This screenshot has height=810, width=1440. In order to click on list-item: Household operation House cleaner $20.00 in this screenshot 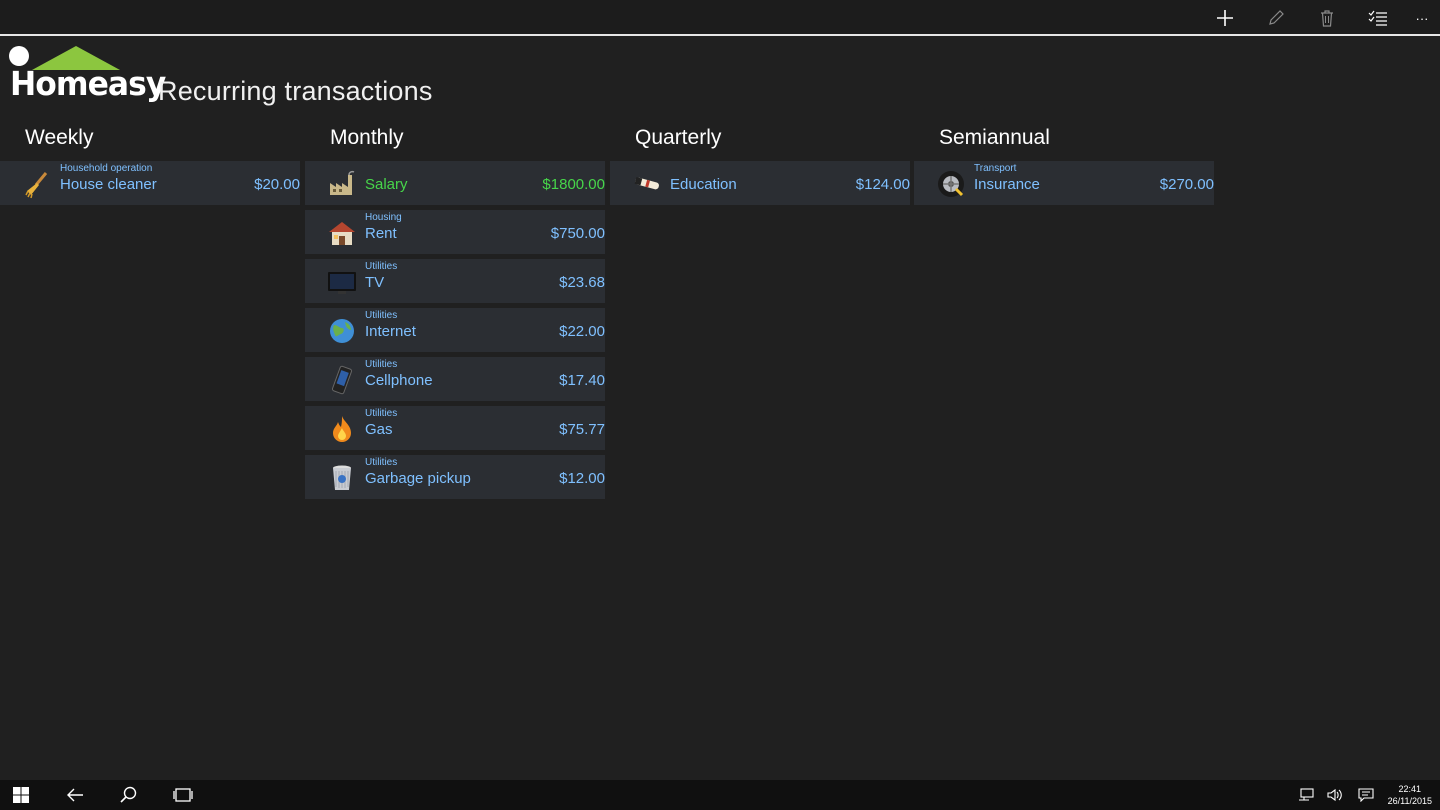, I will do `click(150, 183)`.